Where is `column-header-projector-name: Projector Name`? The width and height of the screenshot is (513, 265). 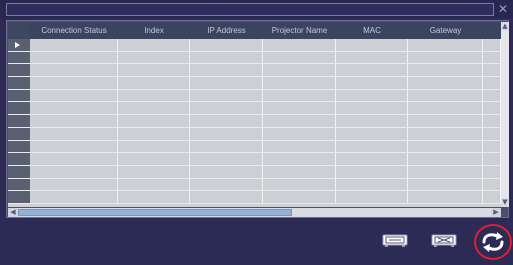
column-header-projector-name: Projector Name is located at coordinates (299, 30).